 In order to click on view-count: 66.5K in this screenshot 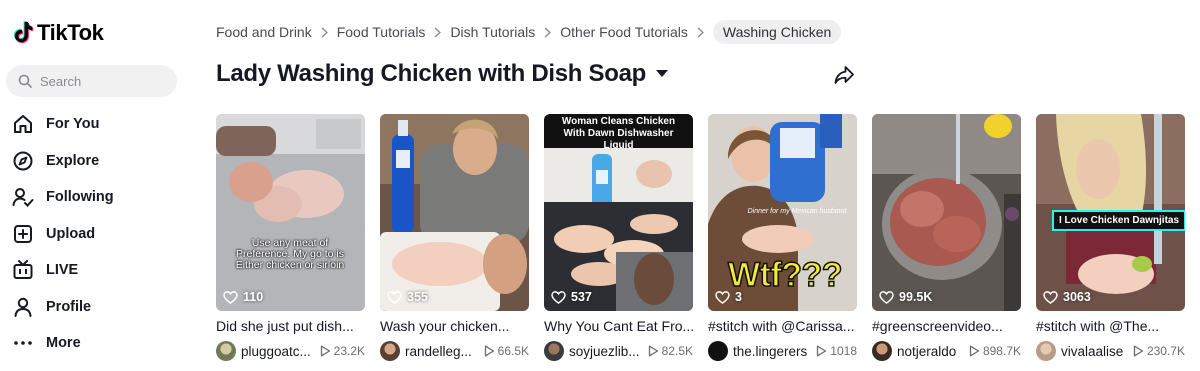, I will do `click(506, 351)`.